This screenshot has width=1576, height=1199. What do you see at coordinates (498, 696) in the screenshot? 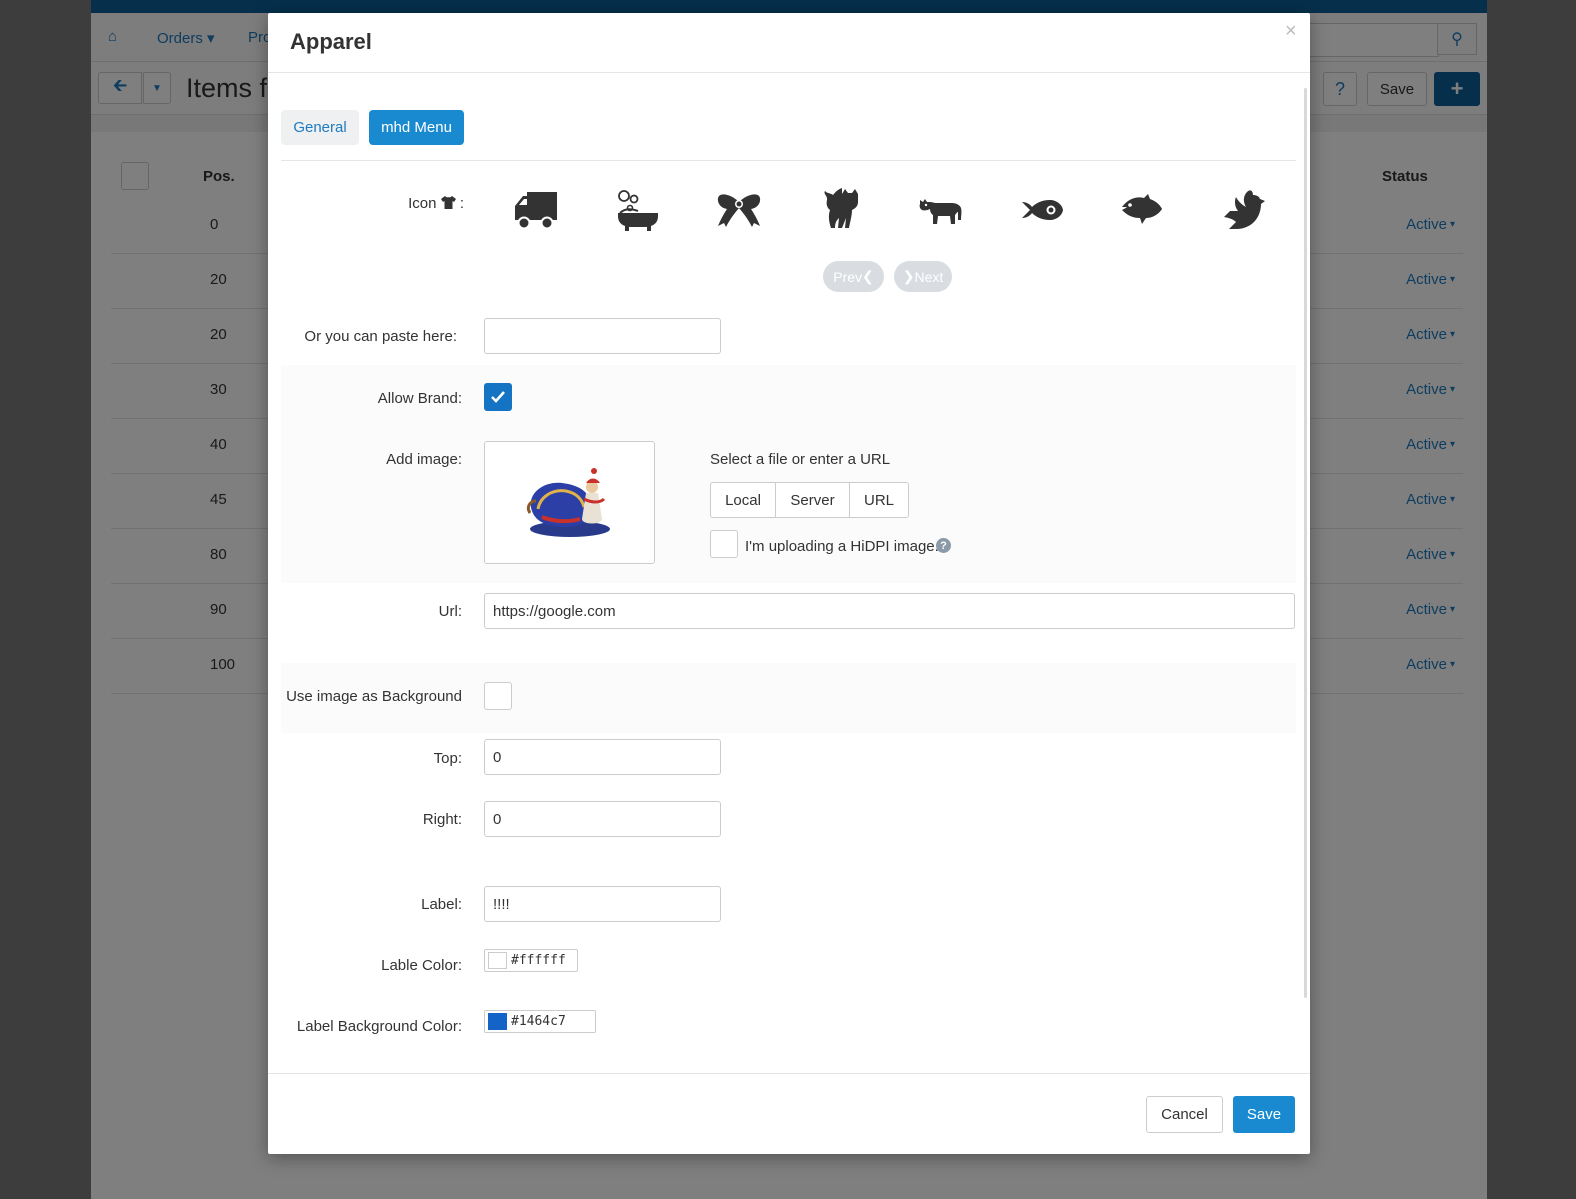
I see `use-bg-checkbox` at bounding box center [498, 696].